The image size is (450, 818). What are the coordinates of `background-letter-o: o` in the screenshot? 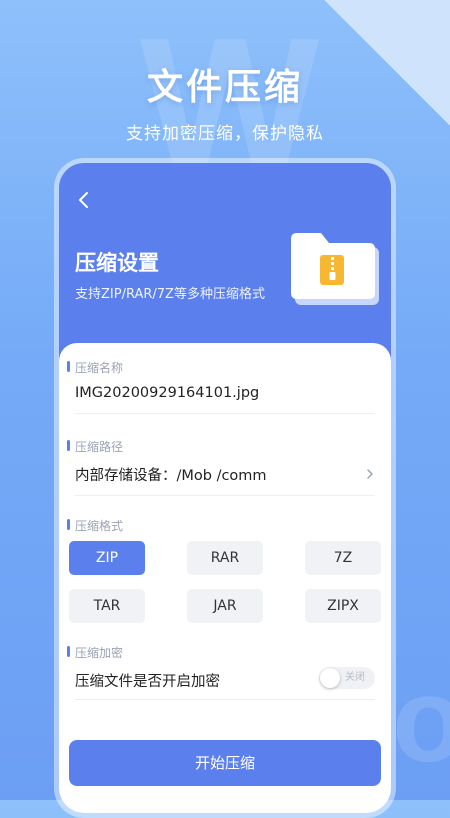 It's located at (421, 720).